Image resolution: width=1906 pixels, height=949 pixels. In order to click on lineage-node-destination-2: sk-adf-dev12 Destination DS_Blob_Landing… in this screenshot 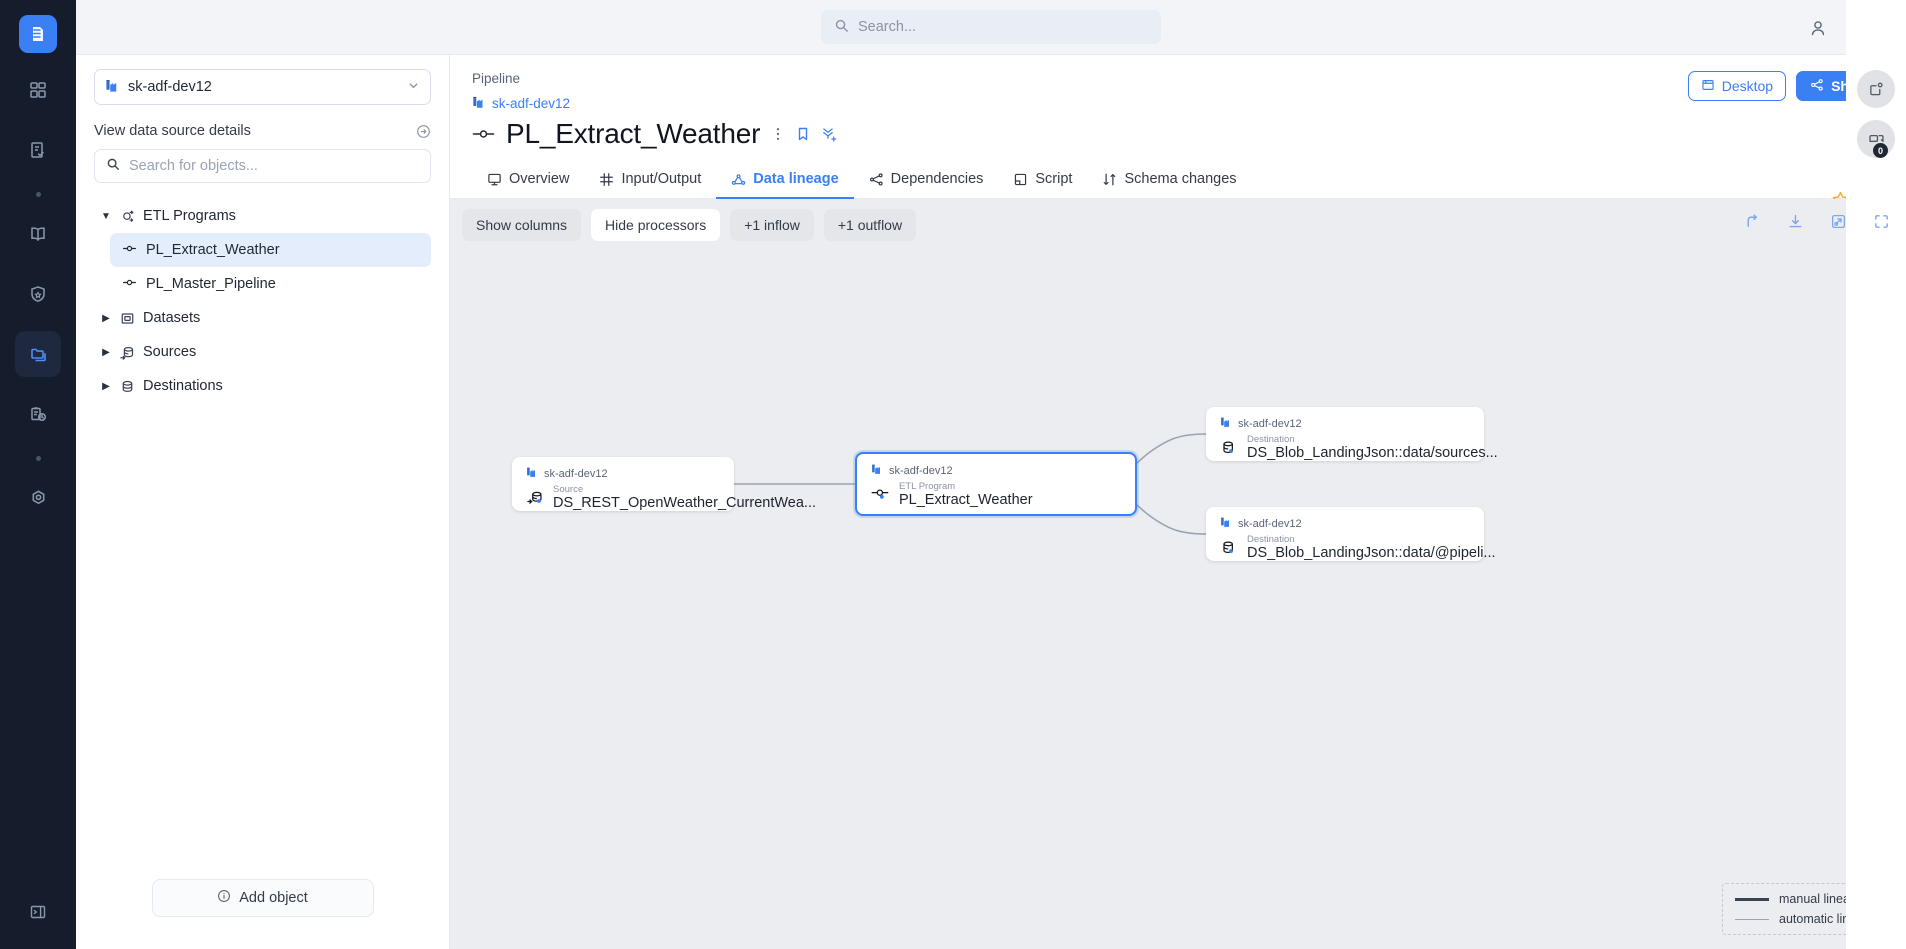, I will do `click(1351, 534)`.